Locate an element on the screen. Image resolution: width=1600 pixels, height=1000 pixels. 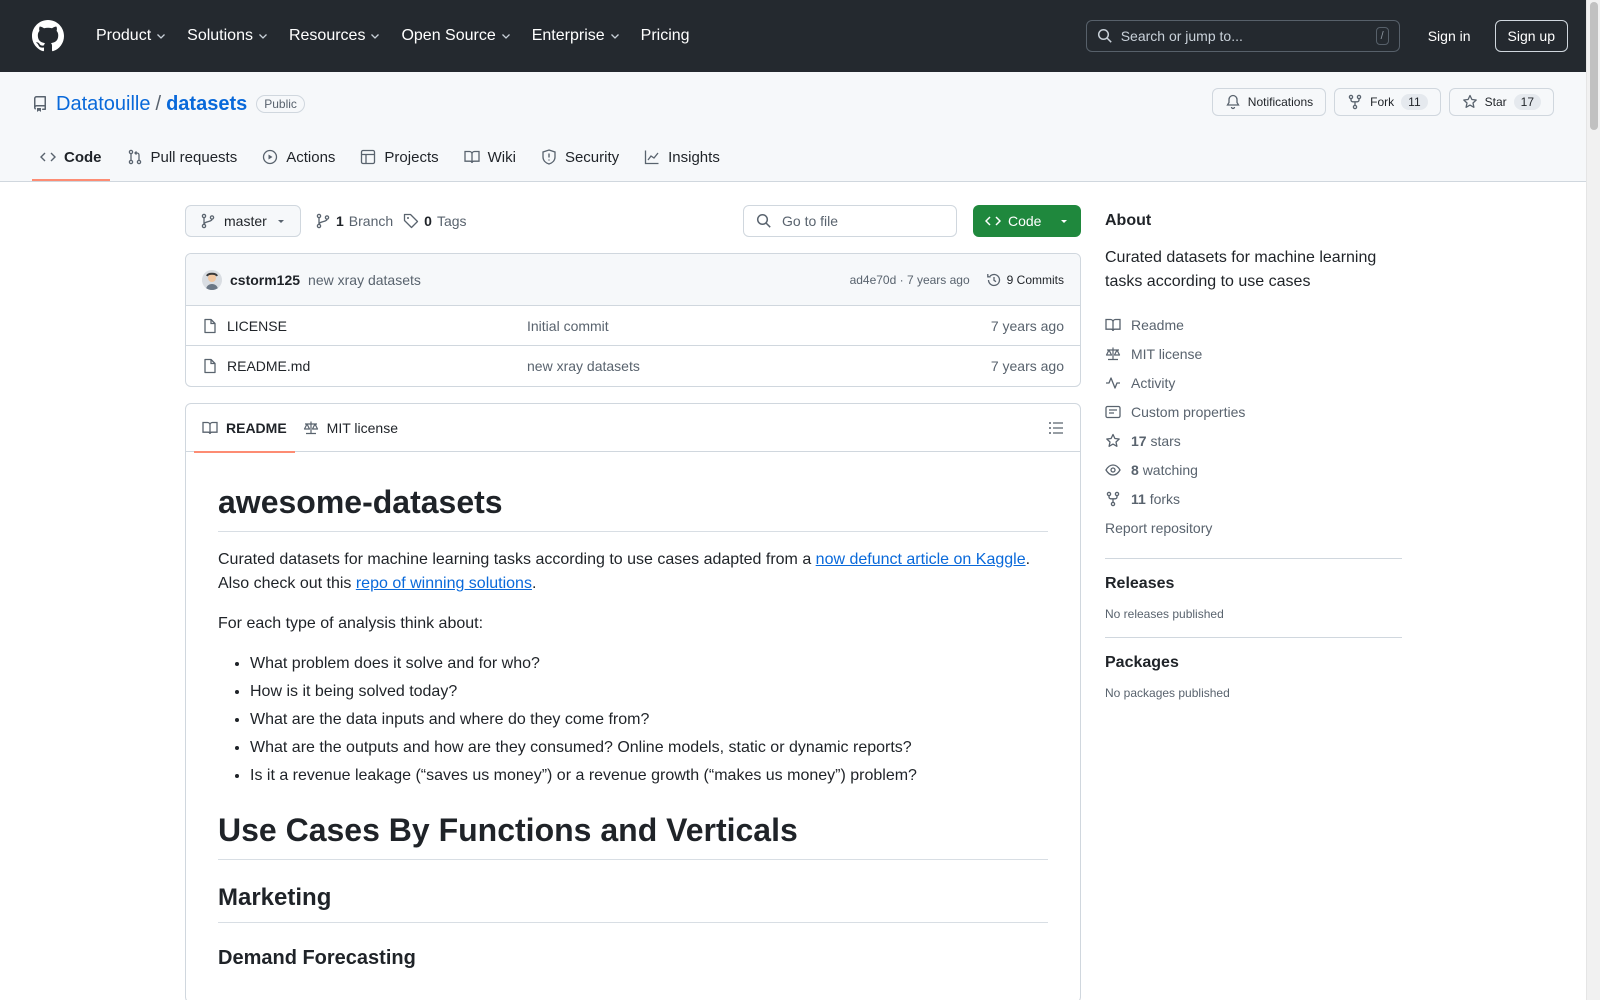
commit-author-link: cstorm125 is located at coordinates (265, 280).